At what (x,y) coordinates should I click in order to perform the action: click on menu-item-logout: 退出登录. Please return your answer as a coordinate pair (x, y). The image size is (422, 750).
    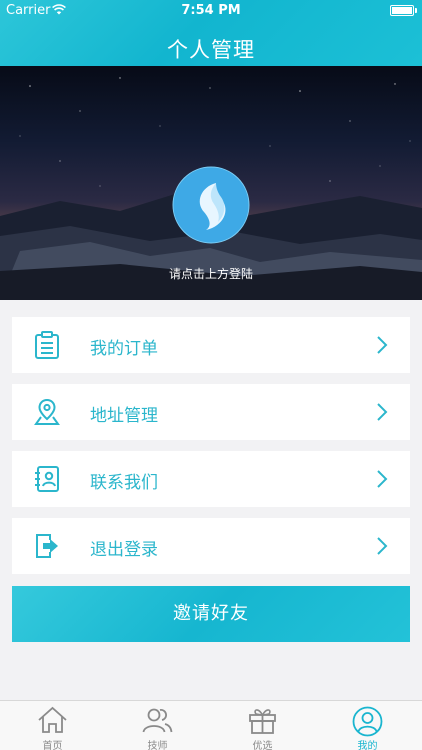
    Looking at the image, I should click on (211, 546).